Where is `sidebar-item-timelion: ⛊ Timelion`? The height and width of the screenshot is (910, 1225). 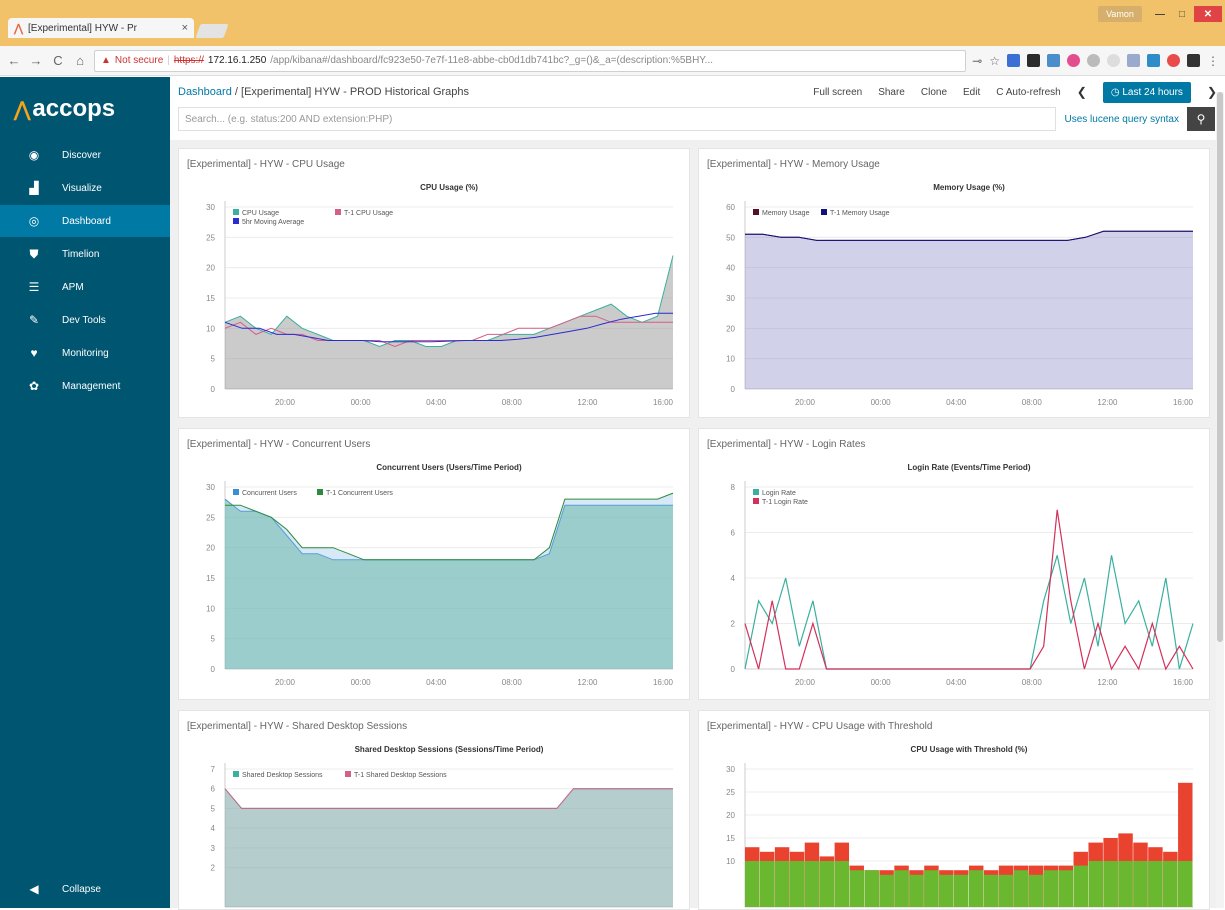 sidebar-item-timelion: ⛊ Timelion is located at coordinates (85, 254).